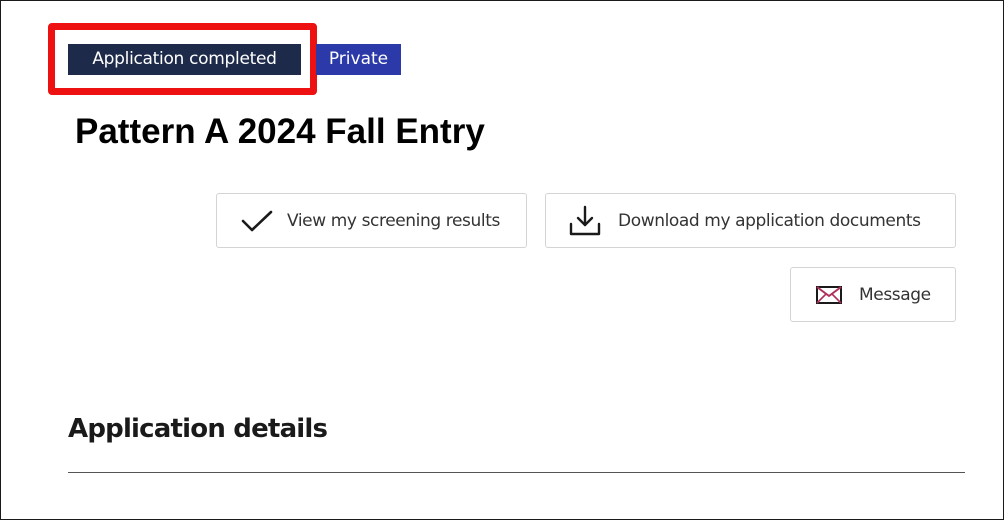  What do you see at coordinates (198, 429) in the screenshot?
I see `application-details-heading: Application details` at bounding box center [198, 429].